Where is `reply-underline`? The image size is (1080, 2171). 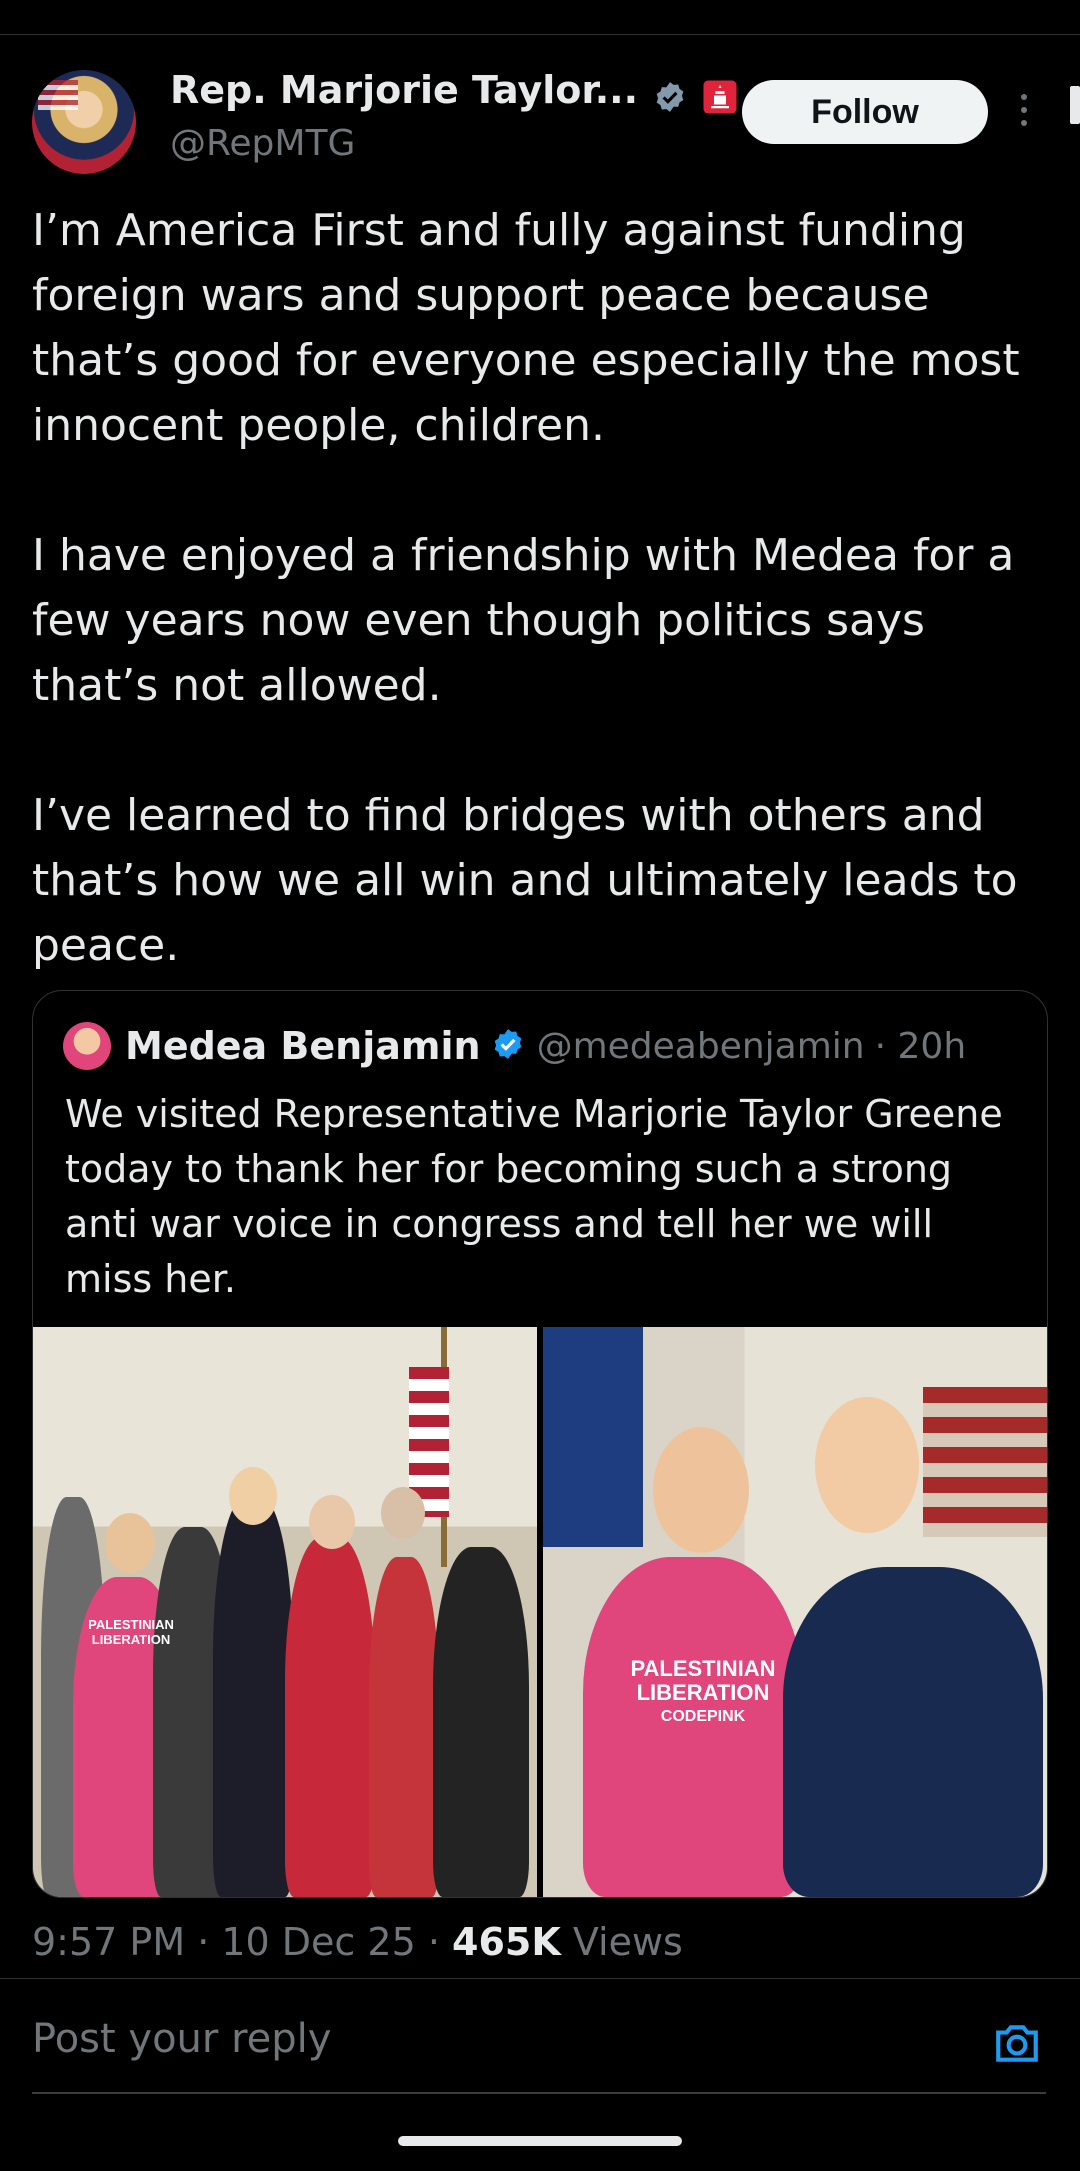
reply-underline is located at coordinates (539, 2093).